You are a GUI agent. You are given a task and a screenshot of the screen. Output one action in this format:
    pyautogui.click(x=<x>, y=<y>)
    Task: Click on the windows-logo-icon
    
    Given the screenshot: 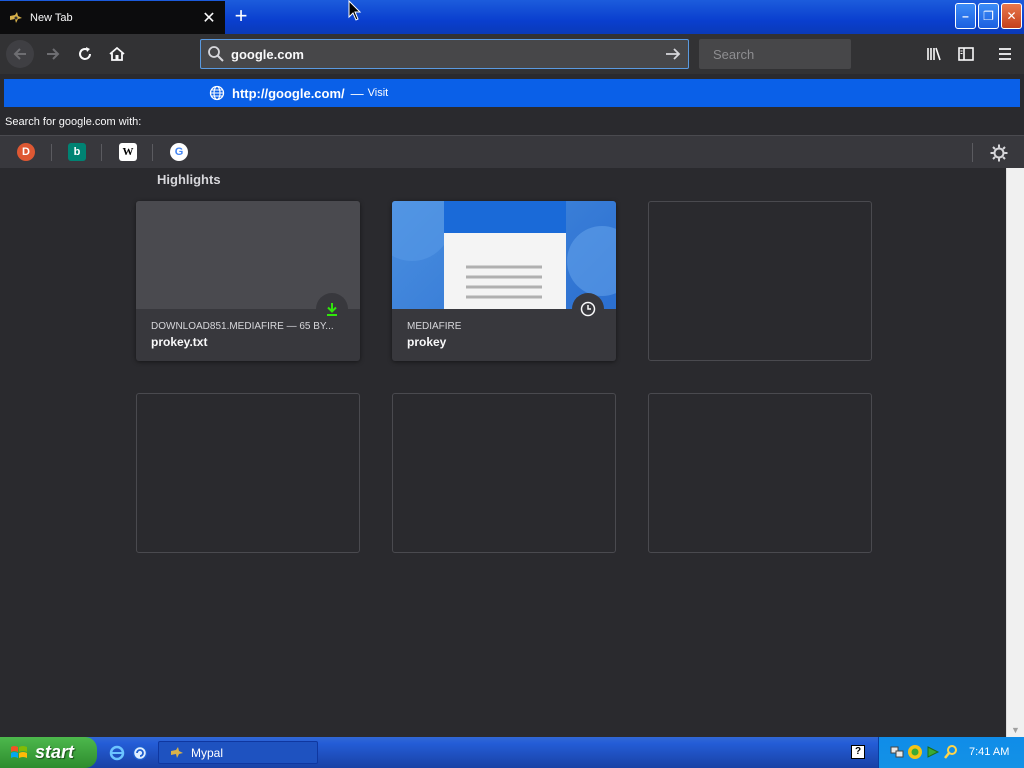 What is the action you would take?
    pyautogui.click(x=19, y=751)
    